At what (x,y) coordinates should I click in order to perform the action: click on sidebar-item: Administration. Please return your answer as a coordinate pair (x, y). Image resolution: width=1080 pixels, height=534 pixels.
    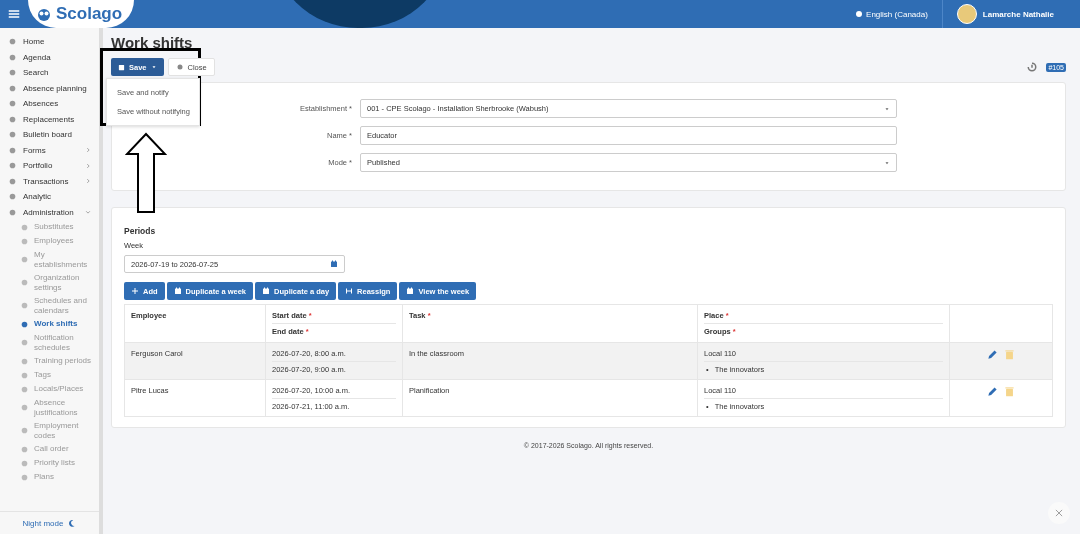
    Looking at the image, I should click on (49, 212).